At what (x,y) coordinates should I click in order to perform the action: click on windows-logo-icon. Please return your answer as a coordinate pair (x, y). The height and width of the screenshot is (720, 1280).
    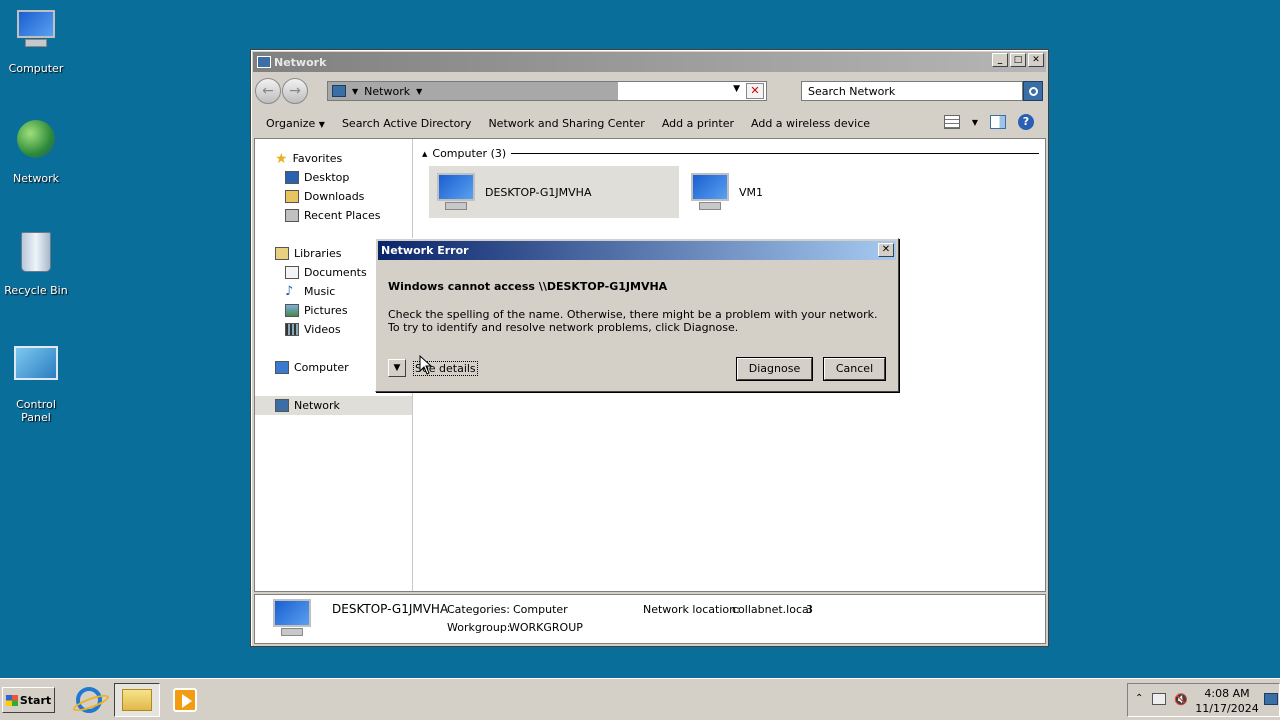
    Looking at the image, I should click on (11, 700).